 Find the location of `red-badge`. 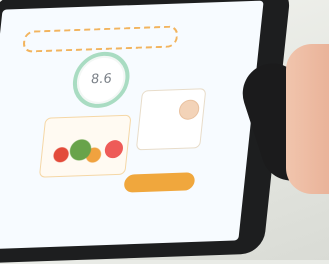

red-badge is located at coordinates (113, 149).